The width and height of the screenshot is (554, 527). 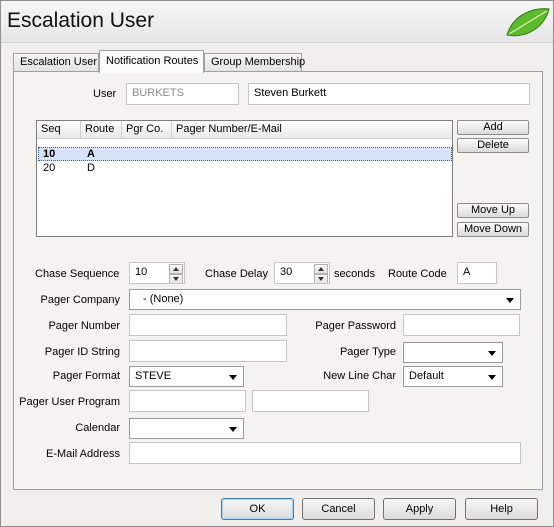 I want to click on tab-label: Group Membership, so click(x=258, y=62).